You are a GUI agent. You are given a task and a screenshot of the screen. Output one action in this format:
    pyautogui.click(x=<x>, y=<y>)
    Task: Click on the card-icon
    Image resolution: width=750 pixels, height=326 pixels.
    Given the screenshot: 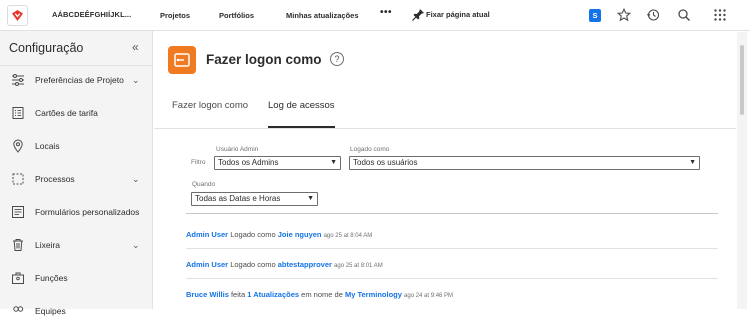 What is the action you would take?
    pyautogui.click(x=18, y=113)
    